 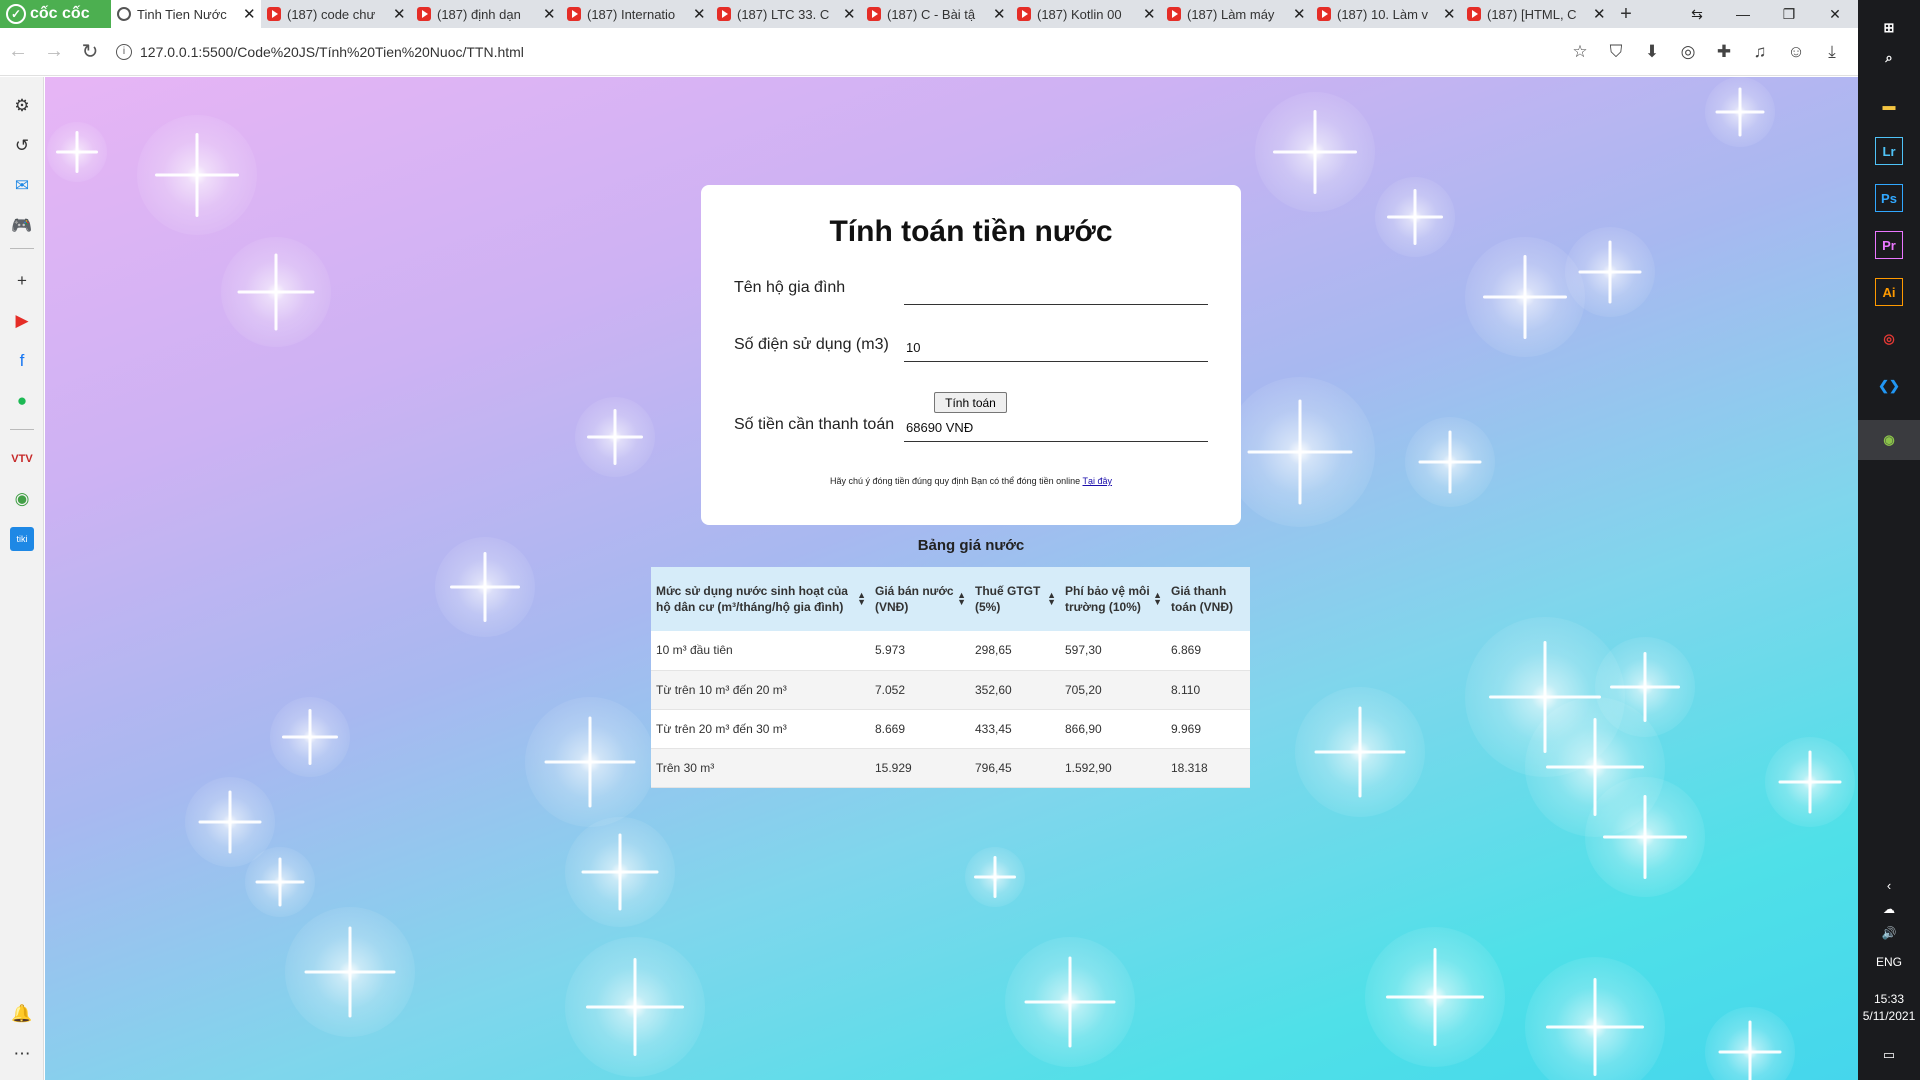 I want to click on extensions-icon: ✚, so click(x=1724, y=52).